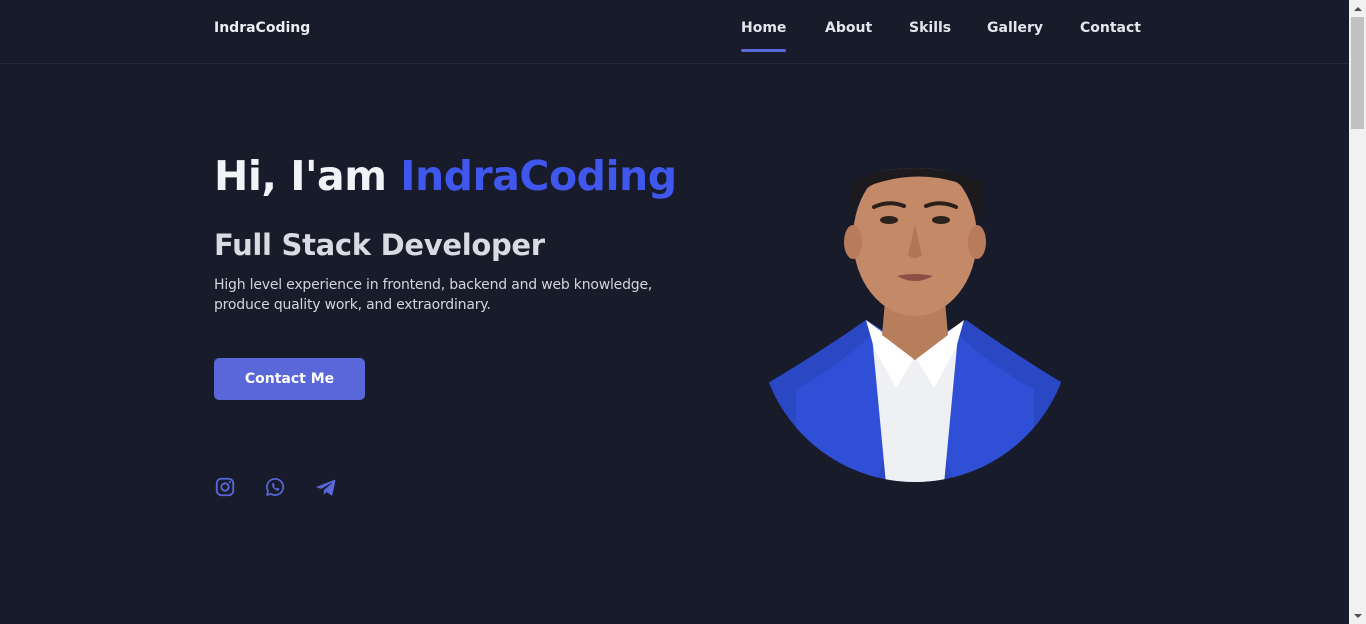  What do you see at coordinates (538, 176) in the screenshot?
I see `hero-name: IndraCoding` at bounding box center [538, 176].